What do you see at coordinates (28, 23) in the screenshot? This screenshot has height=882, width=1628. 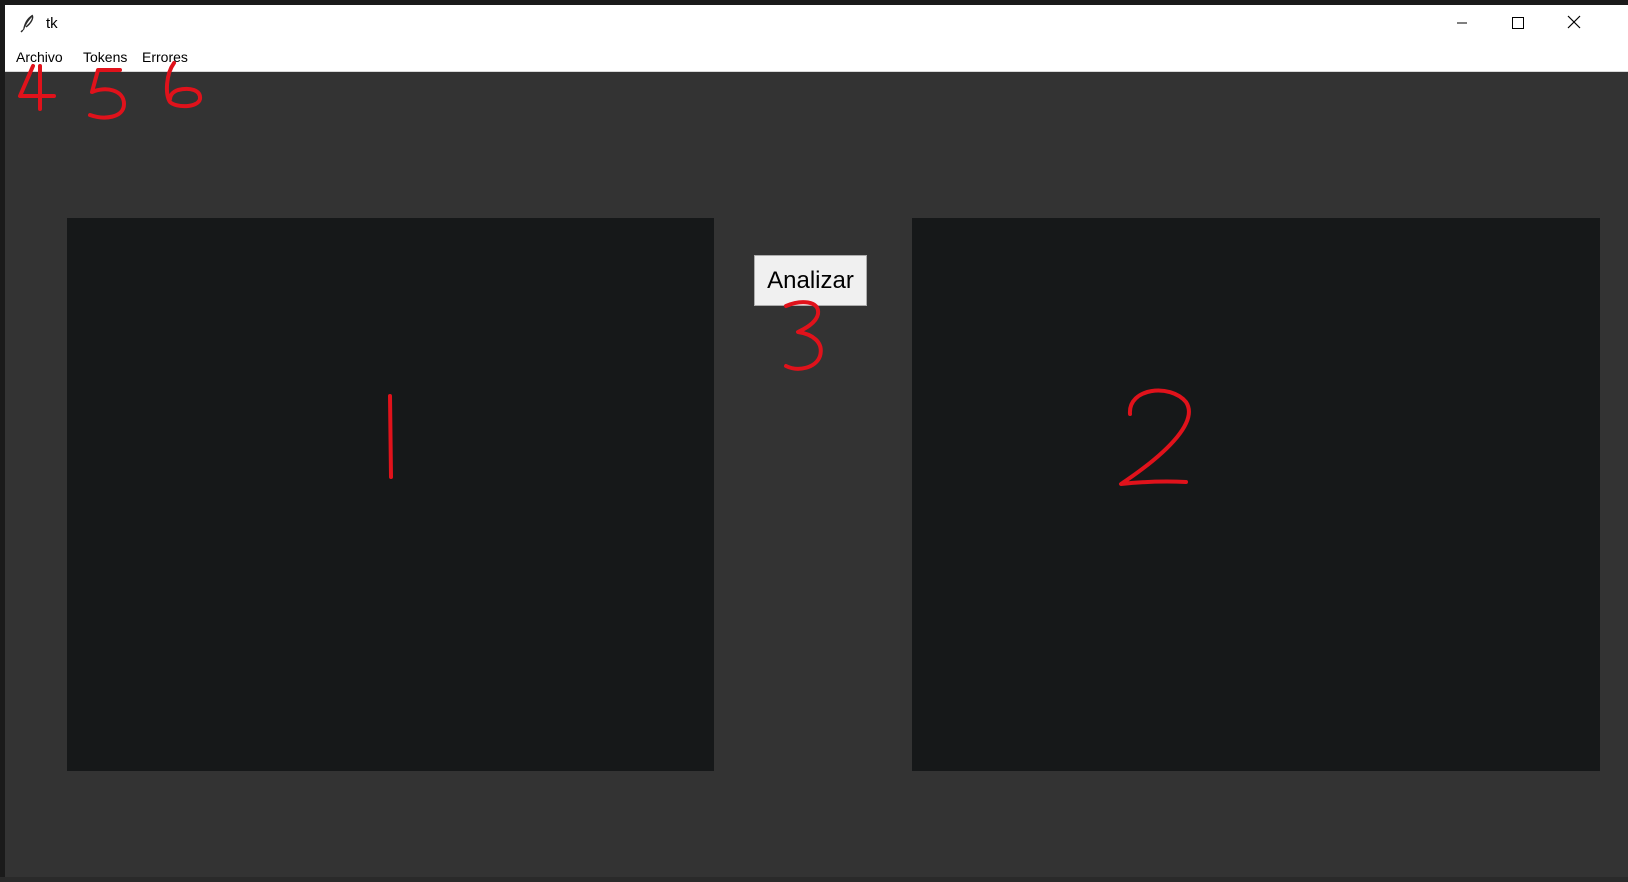 I see `feather-icon` at bounding box center [28, 23].